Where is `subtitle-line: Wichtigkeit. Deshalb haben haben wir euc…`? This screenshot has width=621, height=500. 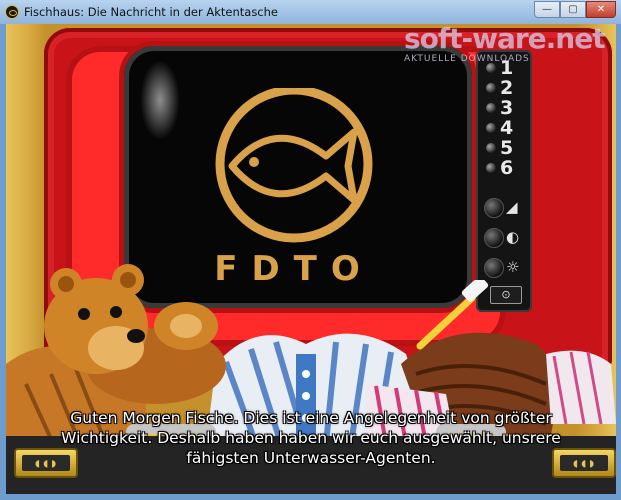 subtitle-line: Wichtigkeit. Deshalb haben haben wir euc… is located at coordinates (311, 438).